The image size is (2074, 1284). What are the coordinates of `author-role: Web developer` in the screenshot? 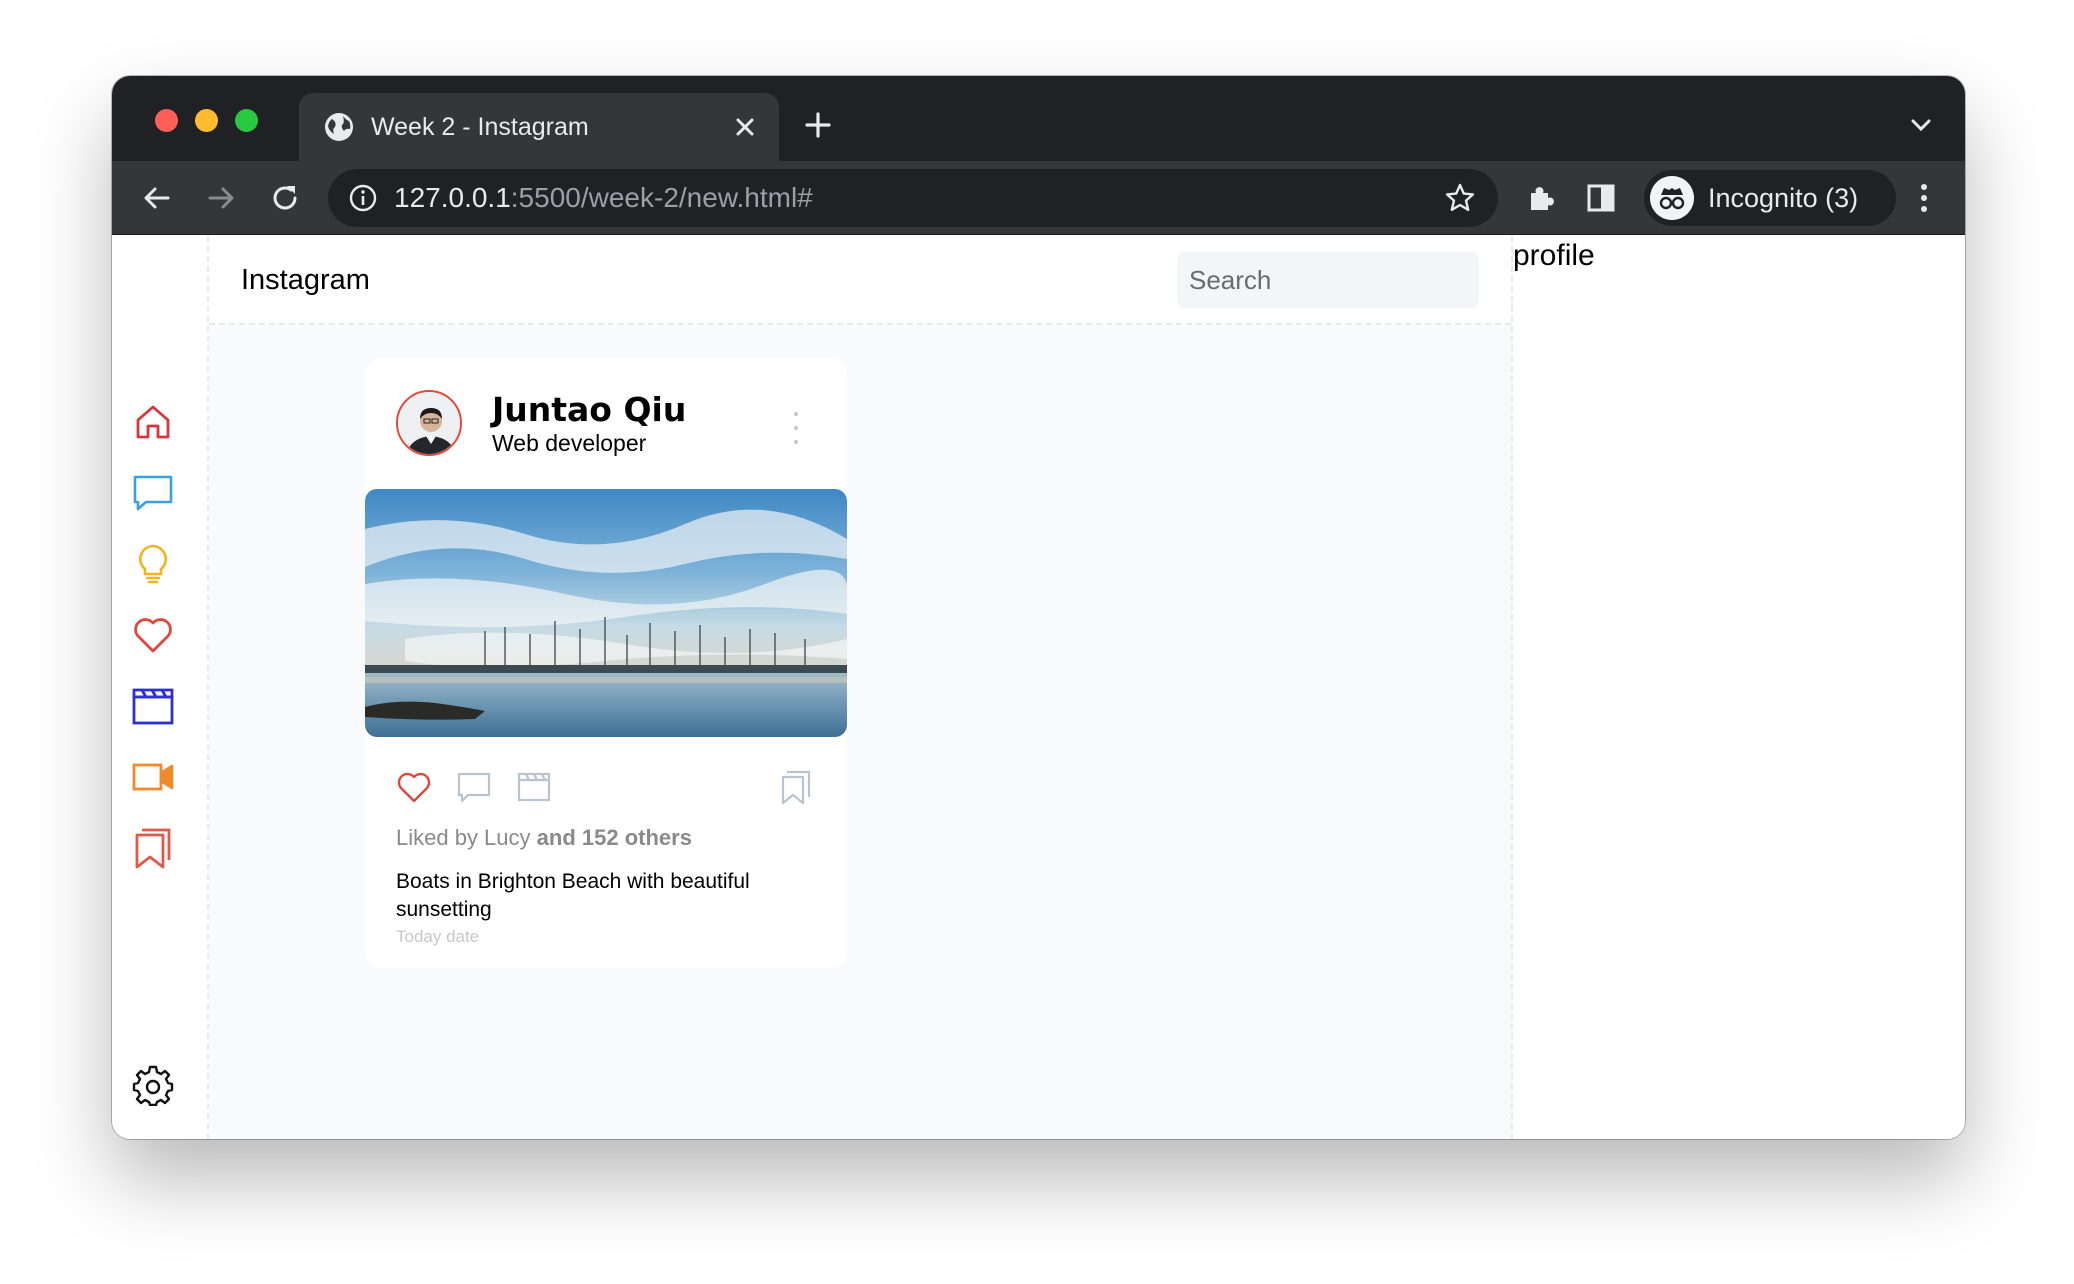 It's located at (569, 443).